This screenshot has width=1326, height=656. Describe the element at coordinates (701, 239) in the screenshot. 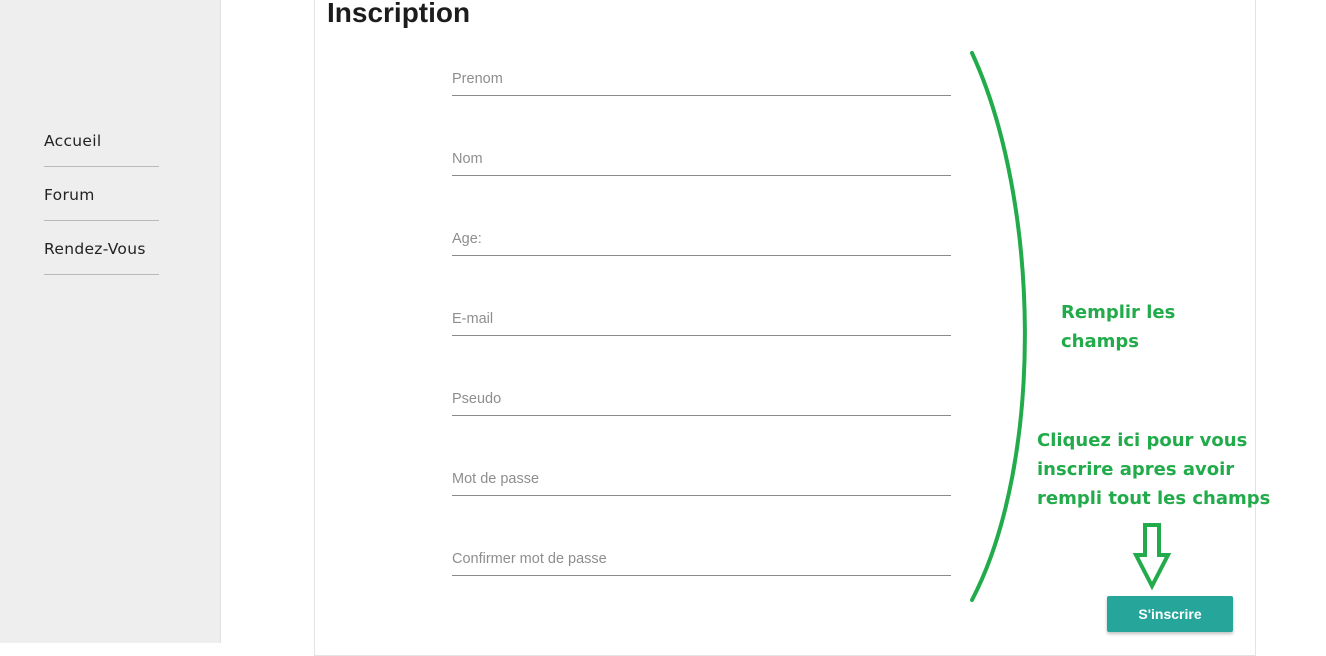

I see `age-field` at that location.